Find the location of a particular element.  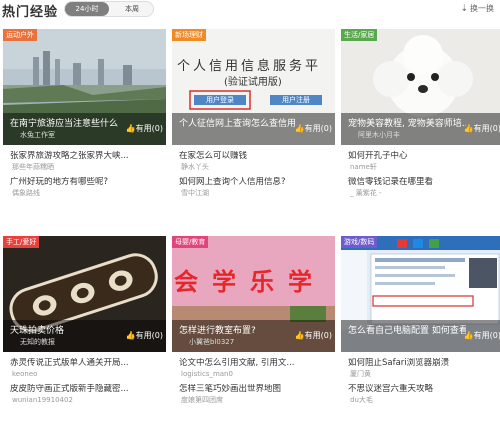

item-author: 那些年蒜糯晒 is located at coordinates (86, 167).